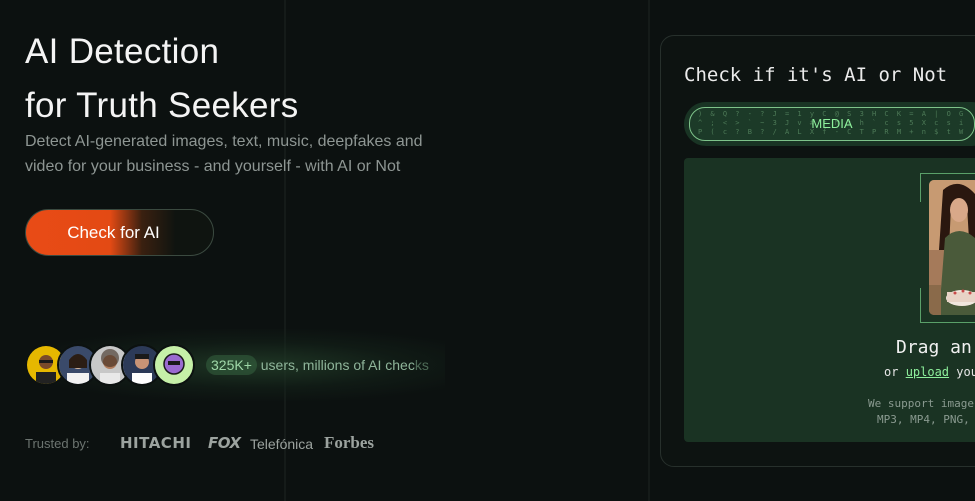  Describe the element at coordinates (649, 250) in the screenshot. I see `divider-line-right` at that location.